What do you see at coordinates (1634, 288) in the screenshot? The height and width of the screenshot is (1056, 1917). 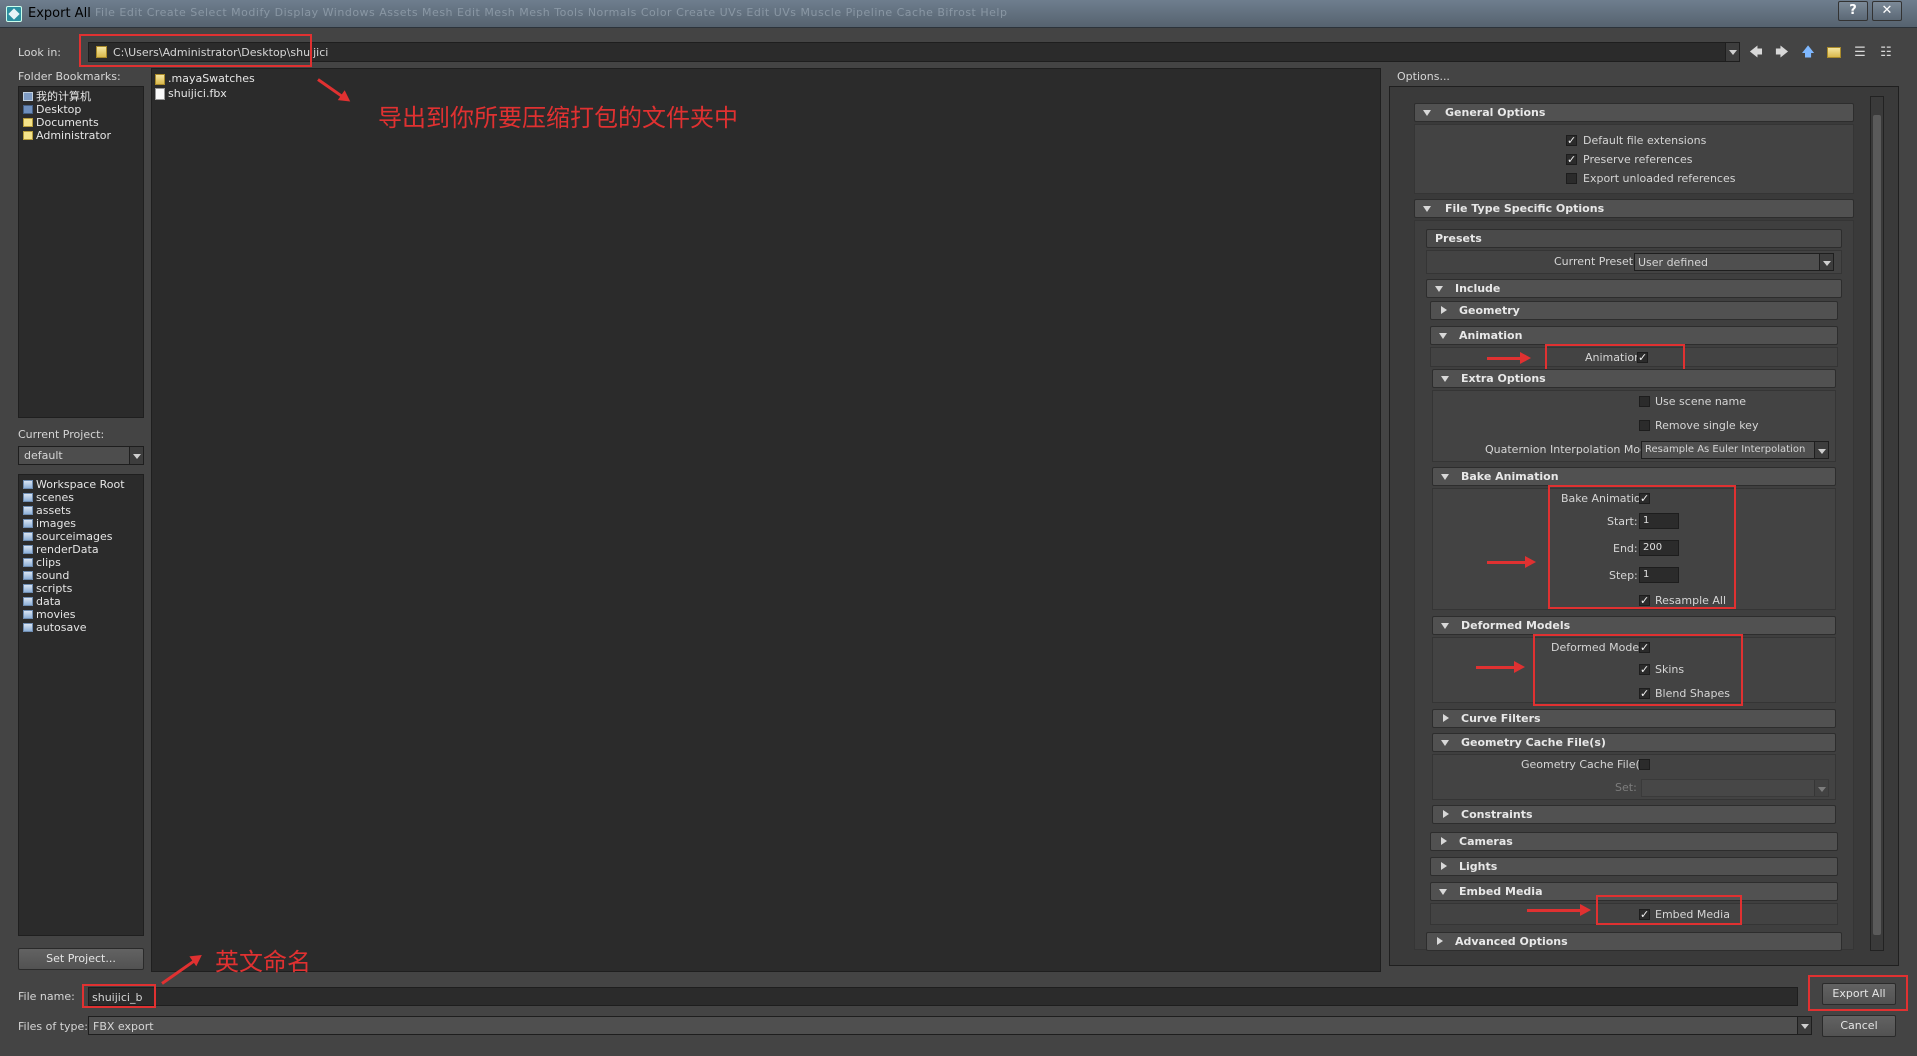 I see `include-header: Include` at bounding box center [1634, 288].